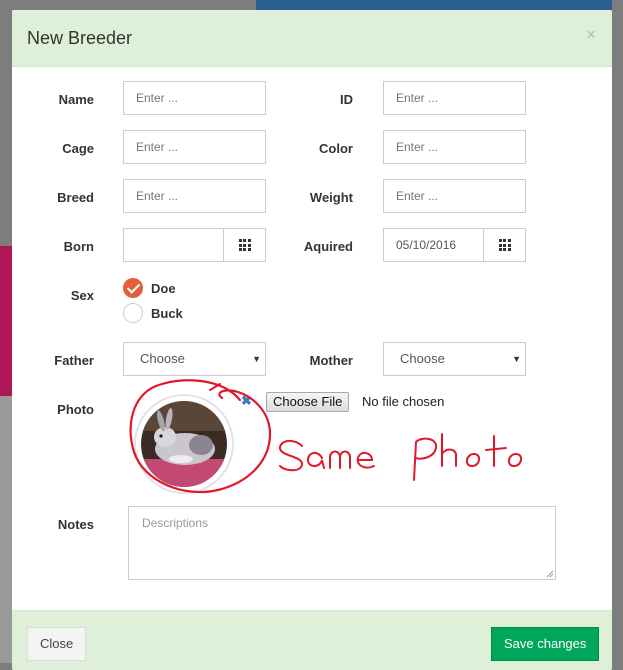  What do you see at coordinates (75, 524) in the screenshot?
I see `notes-label: Notes` at bounding box center [75, 524].